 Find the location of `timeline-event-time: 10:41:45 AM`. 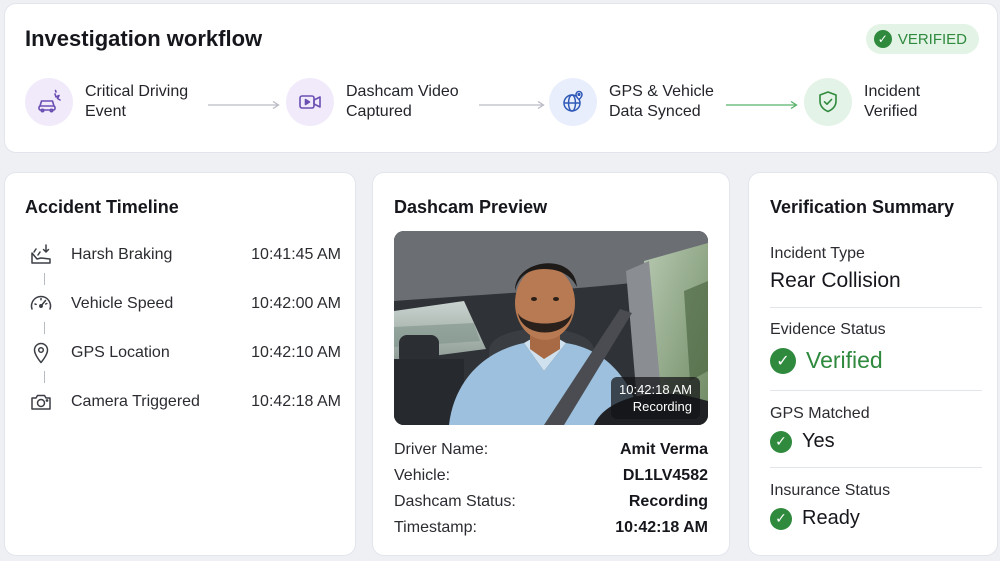

timeline-event-time: 10:41:45 AM is located at coordinates (296, 254).